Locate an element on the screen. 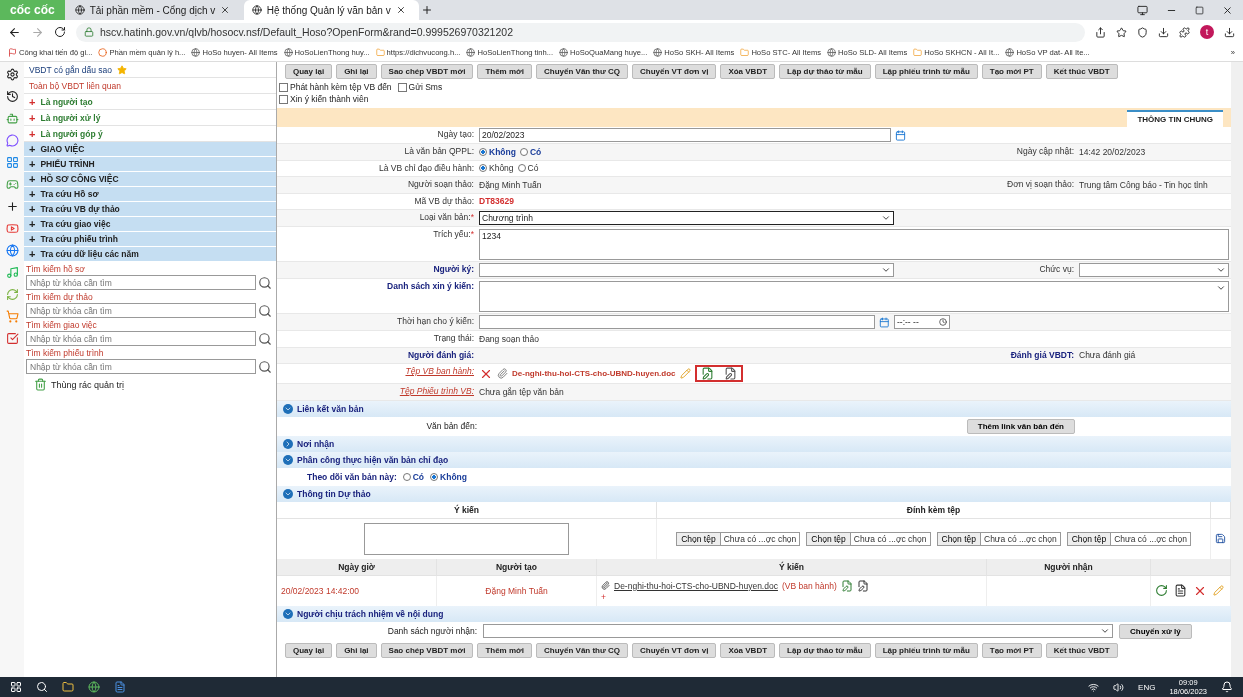 This screenshot has width=1243, height=697. code-value: DT83629 is located at coordinates (496, 201).